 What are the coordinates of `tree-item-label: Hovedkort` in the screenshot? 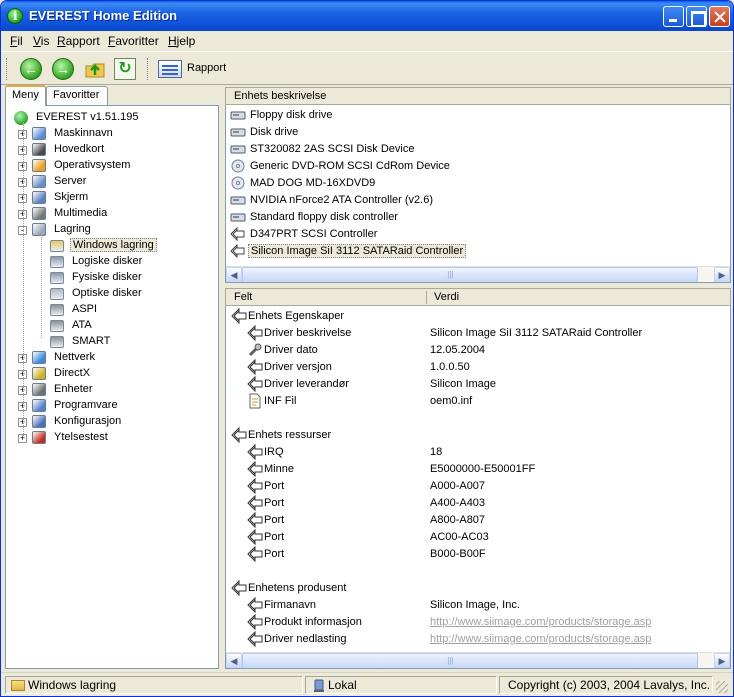 It's located at (79, 149).